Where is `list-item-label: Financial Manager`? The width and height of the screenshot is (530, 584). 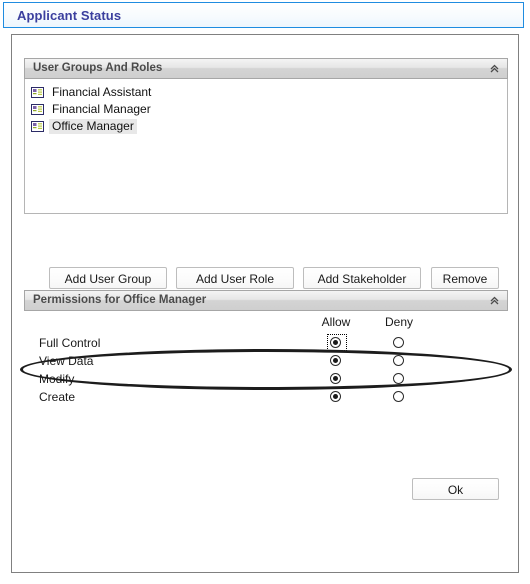
list-item-label: Financial Manager is located at coordinates (101, 109).